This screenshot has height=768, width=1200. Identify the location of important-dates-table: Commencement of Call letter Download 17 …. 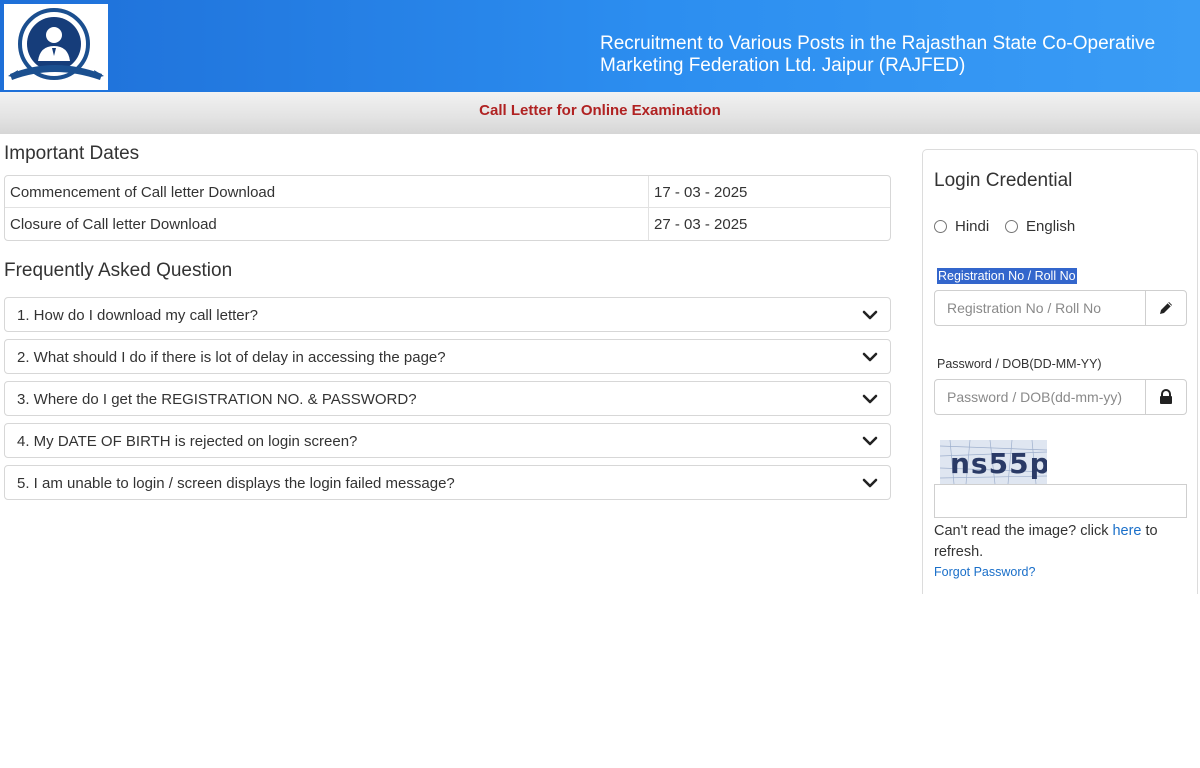
(447, 208).